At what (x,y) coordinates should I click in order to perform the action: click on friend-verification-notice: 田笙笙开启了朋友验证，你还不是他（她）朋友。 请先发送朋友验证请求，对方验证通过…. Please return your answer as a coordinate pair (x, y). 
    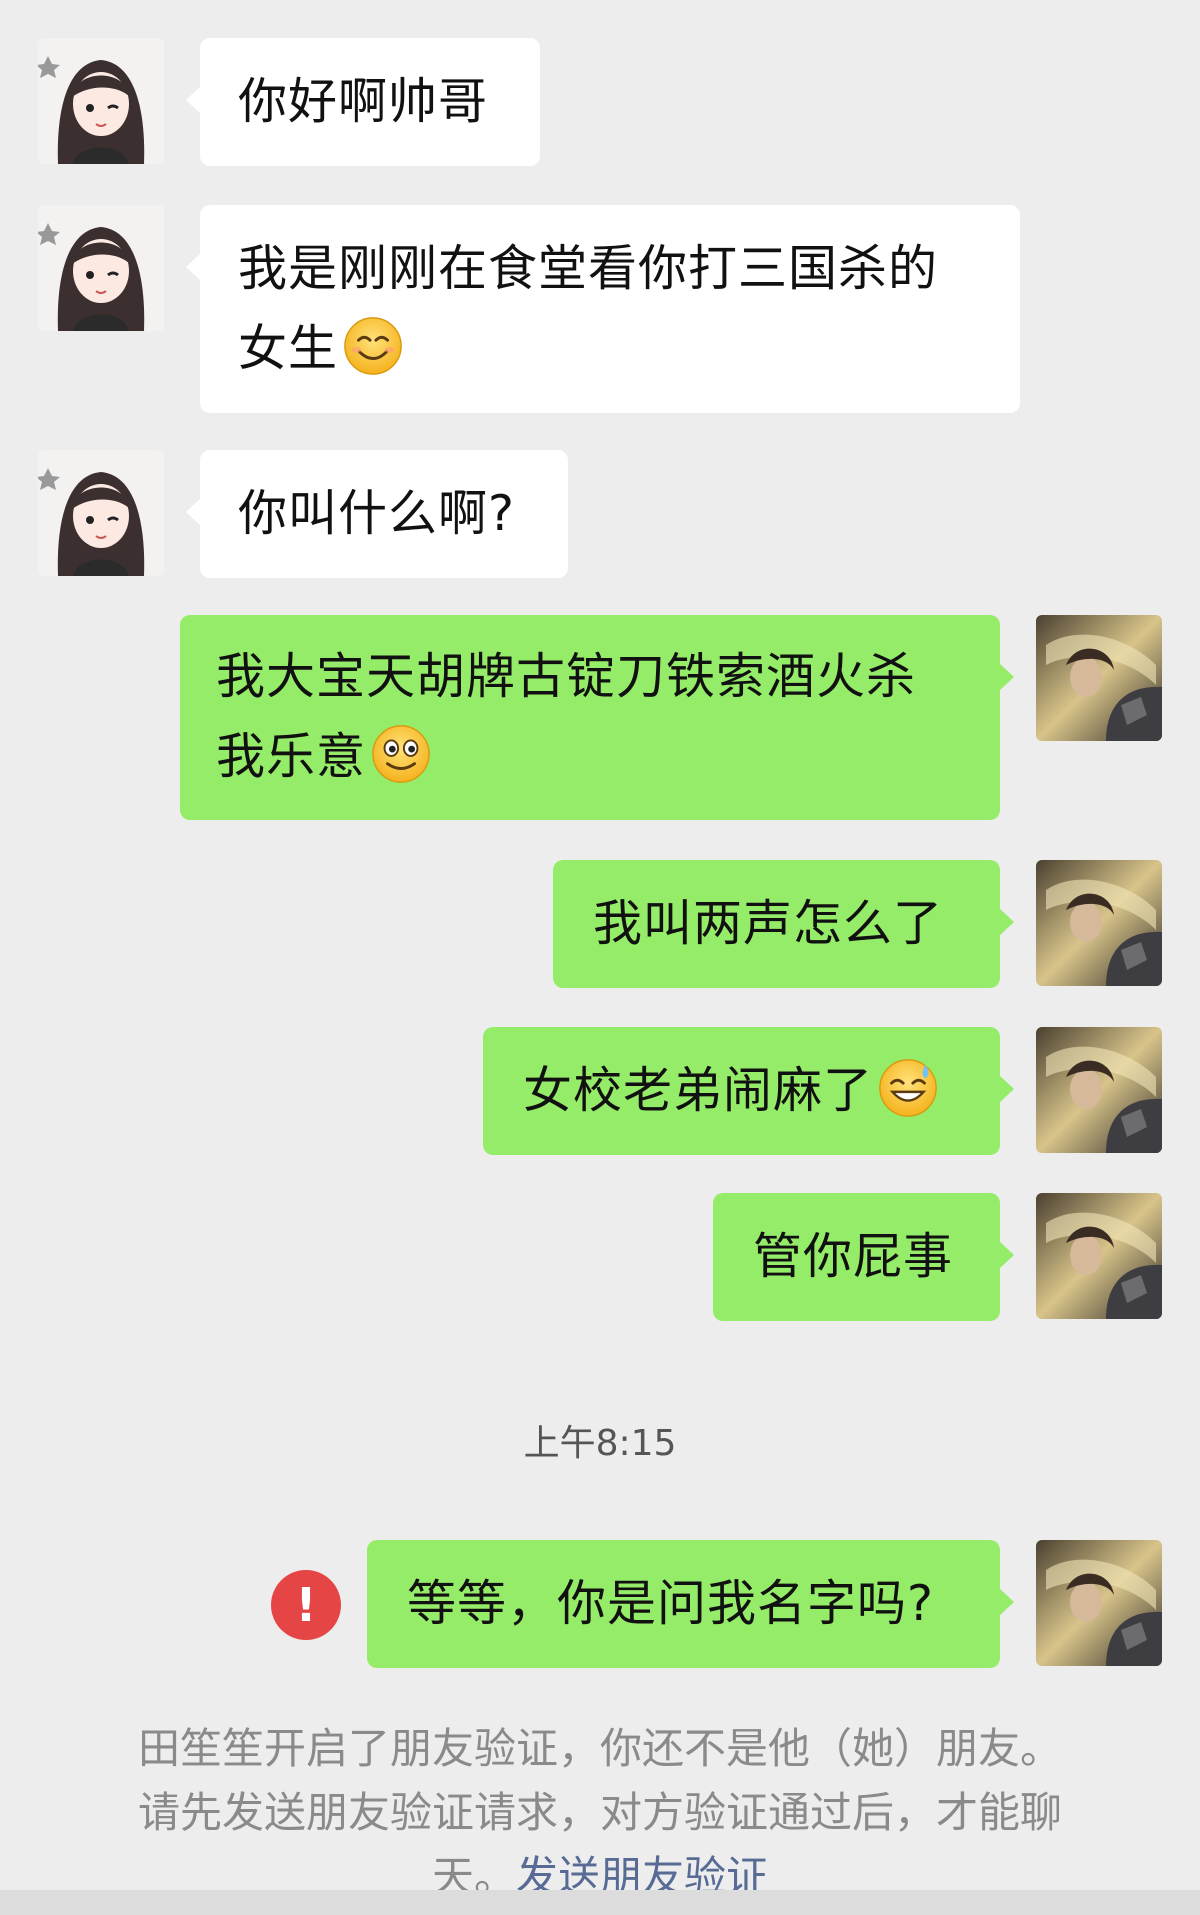
    Looking at the image, I should click on (600, 1813).